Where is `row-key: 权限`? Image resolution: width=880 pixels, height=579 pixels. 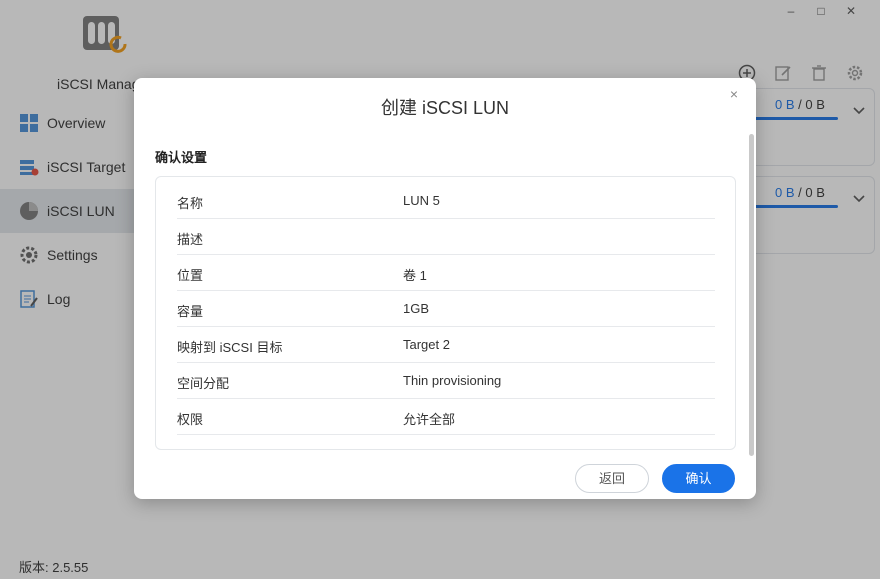
row-key: 权限 is located at coordinates (190, 419).